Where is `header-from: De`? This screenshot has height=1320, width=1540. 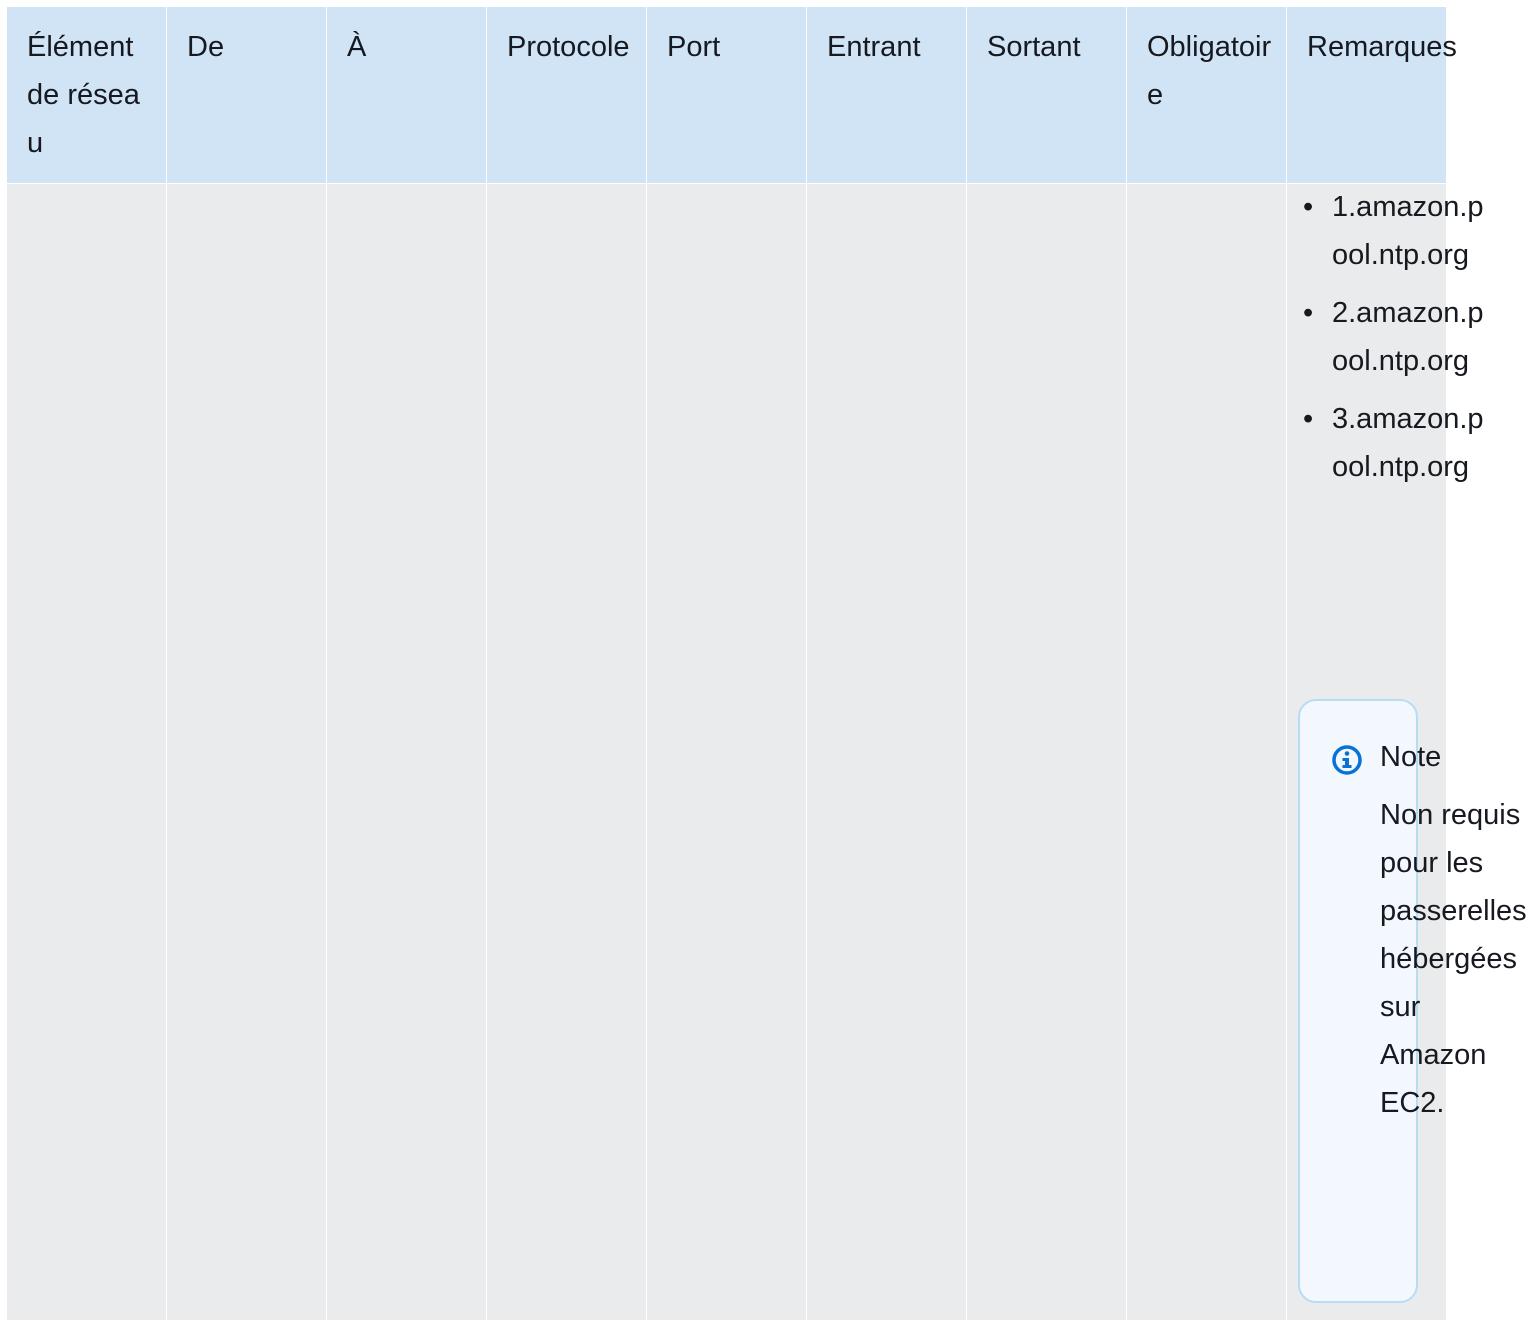
header-from: De is located at coordinates (206, 47).